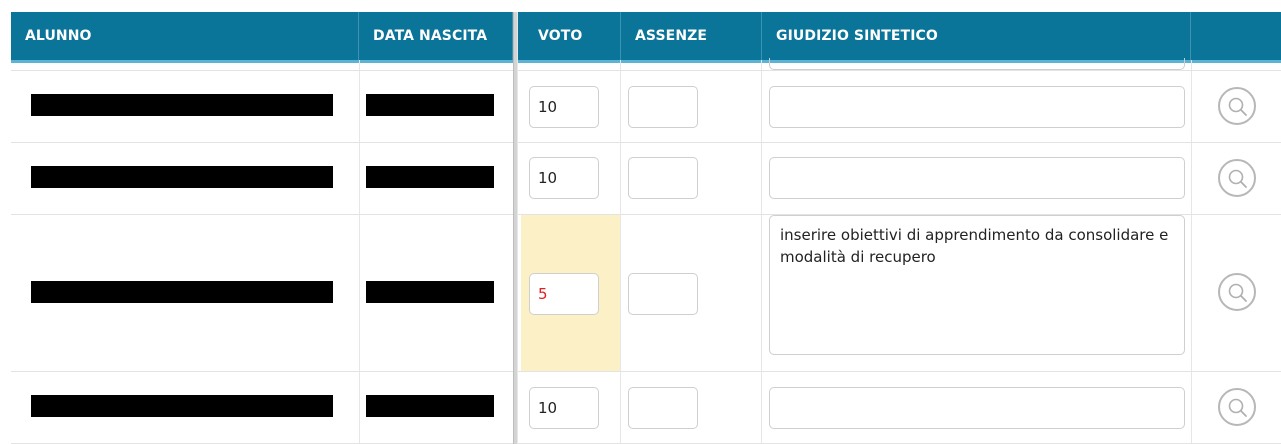  I want to click on voto-input: 5, so click(564, 294).